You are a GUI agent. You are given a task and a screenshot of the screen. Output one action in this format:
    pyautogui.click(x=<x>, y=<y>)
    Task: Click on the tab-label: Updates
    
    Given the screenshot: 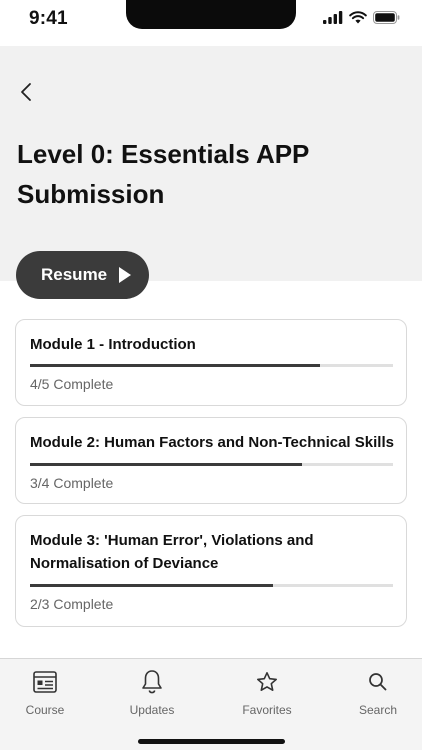 What is the action you would take?
    pyautogui.click(x=152, y=710)
    